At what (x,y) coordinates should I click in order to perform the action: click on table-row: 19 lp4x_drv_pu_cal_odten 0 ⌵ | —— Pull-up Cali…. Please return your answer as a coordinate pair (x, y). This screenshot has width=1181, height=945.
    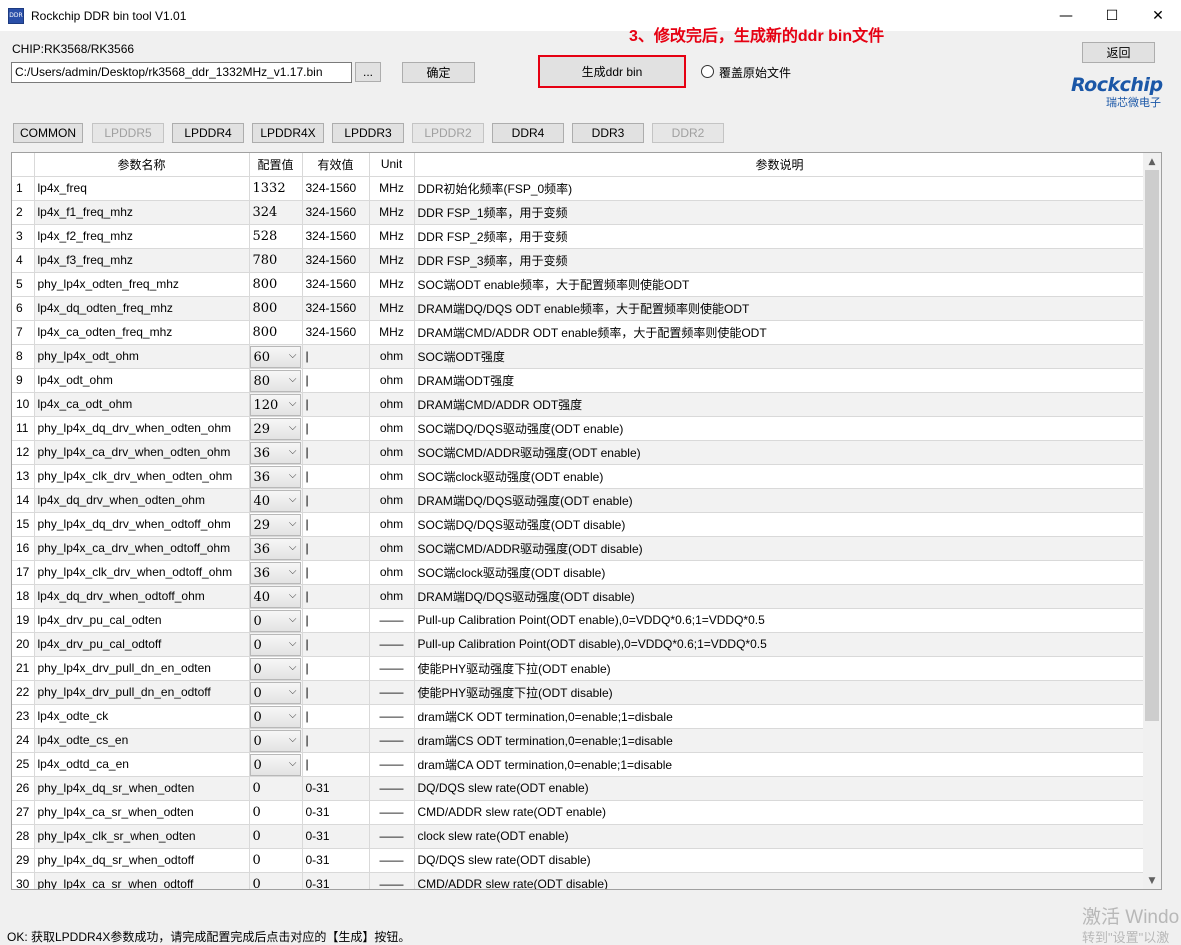
    Looking at the image, I should click on (579, 620).